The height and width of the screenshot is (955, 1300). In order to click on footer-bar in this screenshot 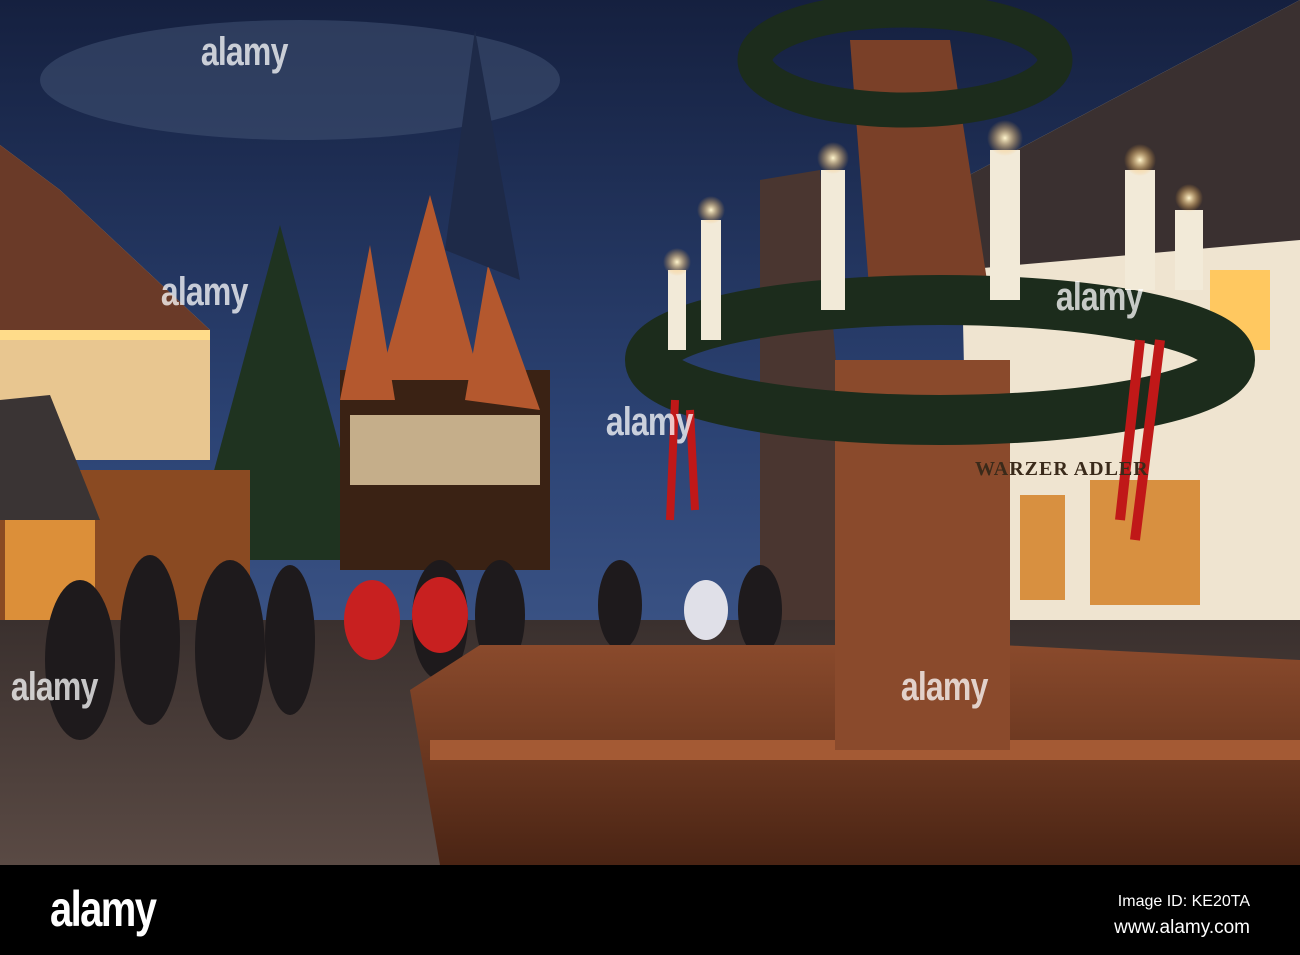, I will do `click(650, 910)`.